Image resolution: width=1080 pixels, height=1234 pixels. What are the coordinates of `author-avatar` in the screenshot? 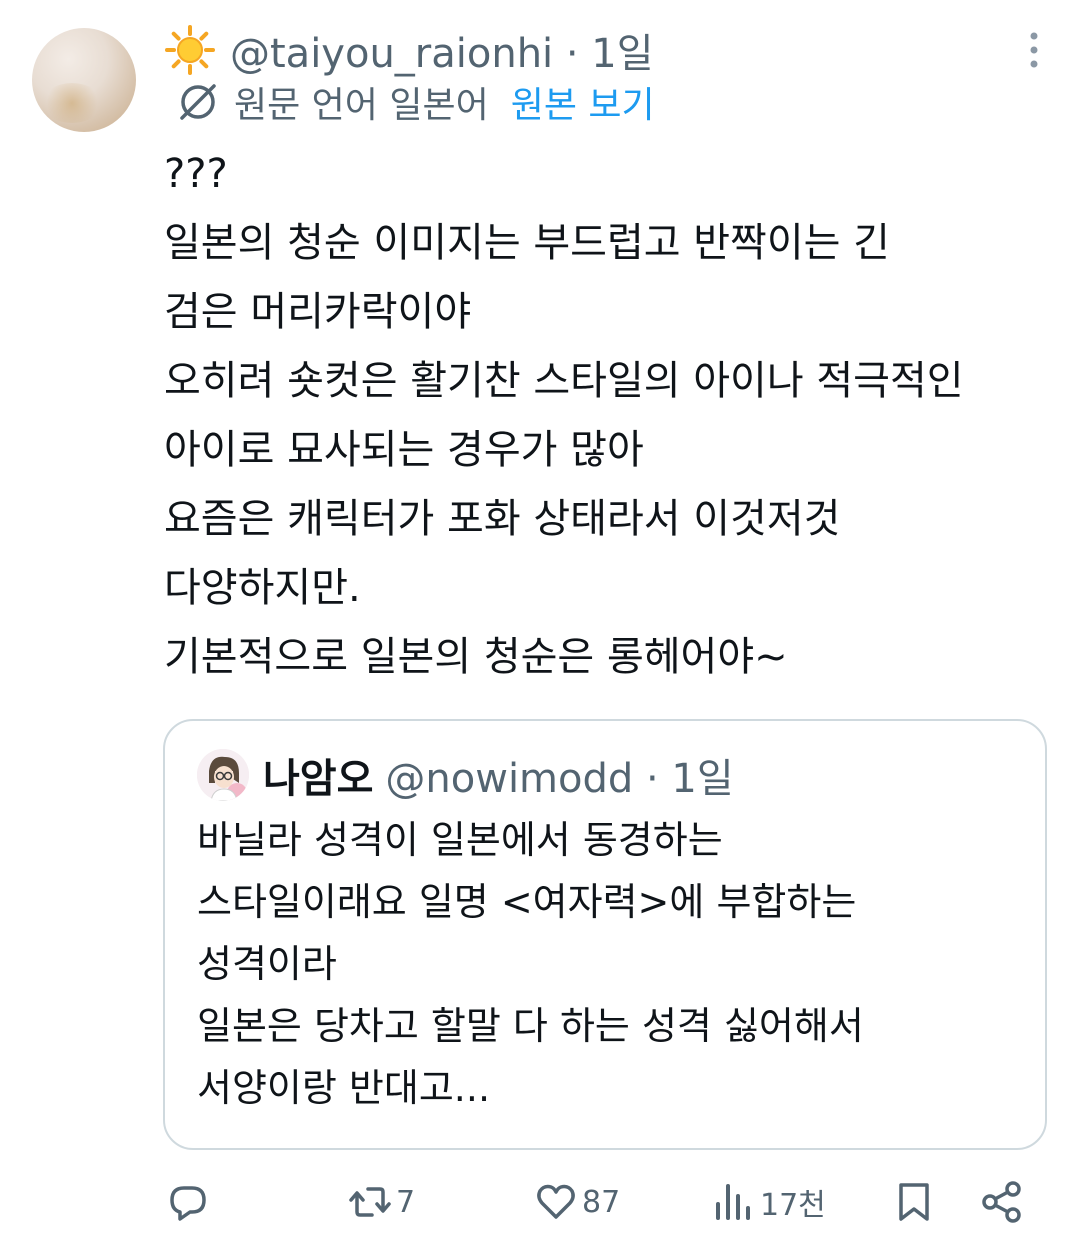 It's located at (84, 80).